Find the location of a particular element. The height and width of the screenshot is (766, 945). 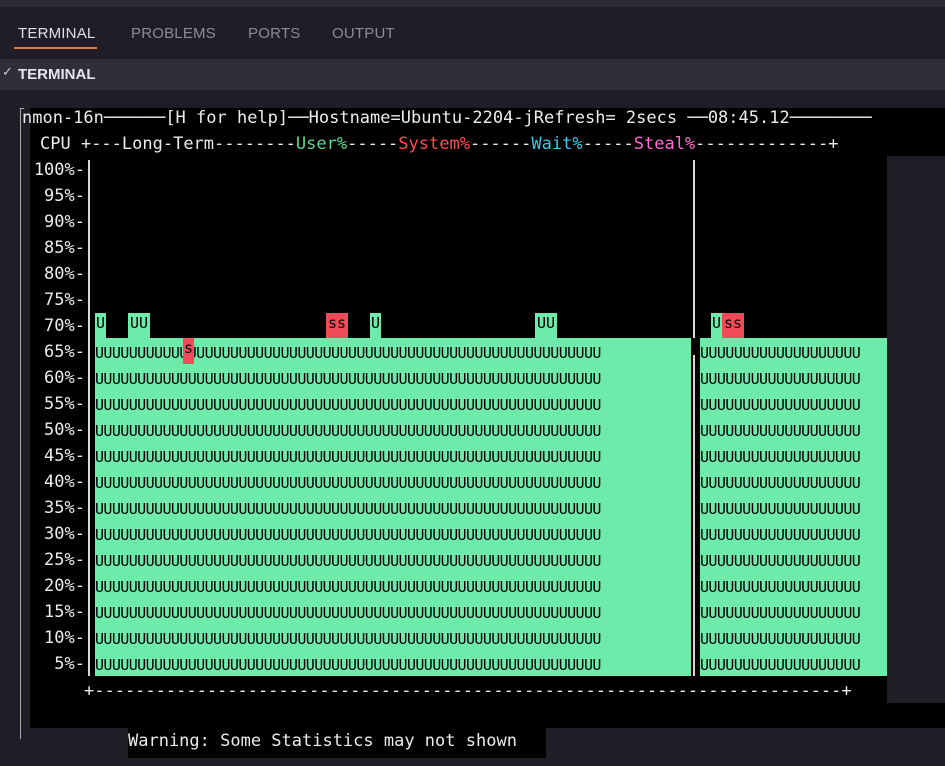

y-label: 80%- is located at coordinates (64, 274).